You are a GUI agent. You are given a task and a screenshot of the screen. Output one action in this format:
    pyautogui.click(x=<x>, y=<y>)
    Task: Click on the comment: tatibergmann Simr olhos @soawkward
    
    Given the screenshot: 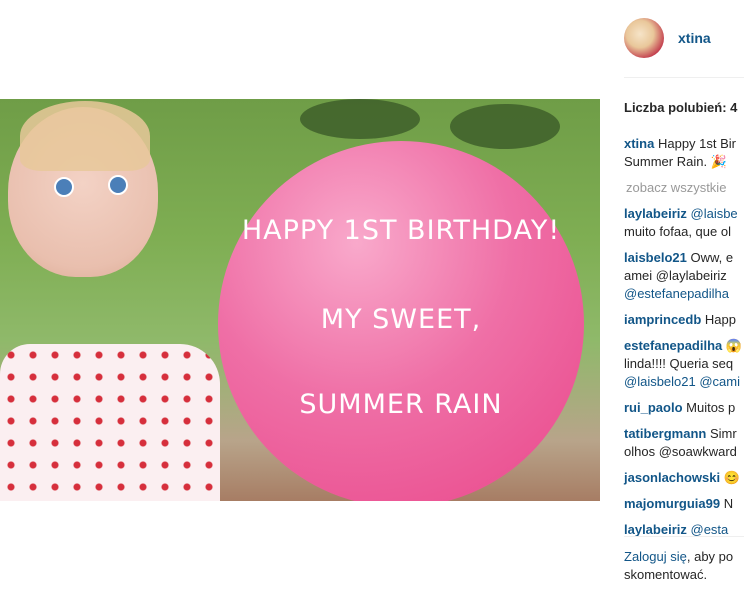 What is the action you would take?
    pyautogui.click(x=684, y=443)
    